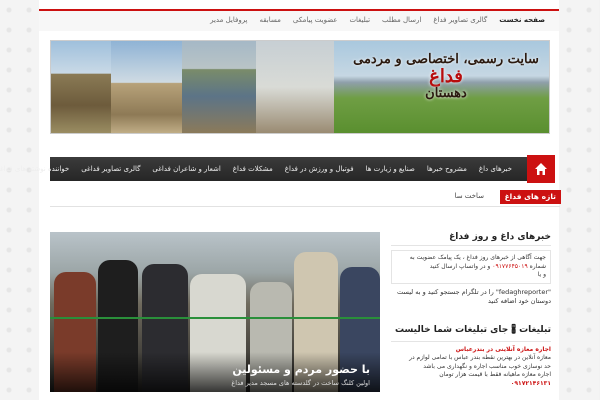  I want to click on topnav-sms: عضویت پیامکی, so click(316, 20).